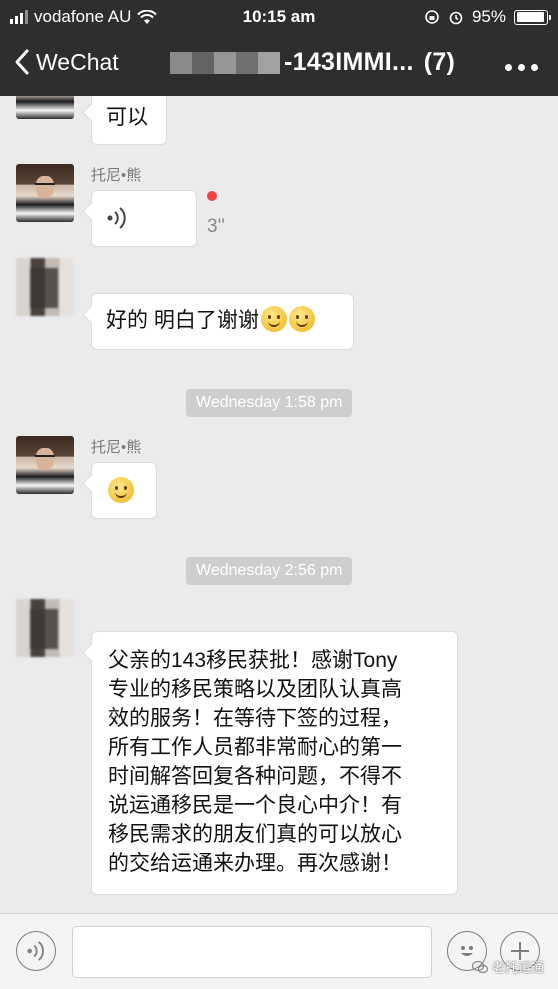 The image size is (558, 989). Describe the element at coordinates (212, 196) in the screenshot. I see `unread-dot` at that location.